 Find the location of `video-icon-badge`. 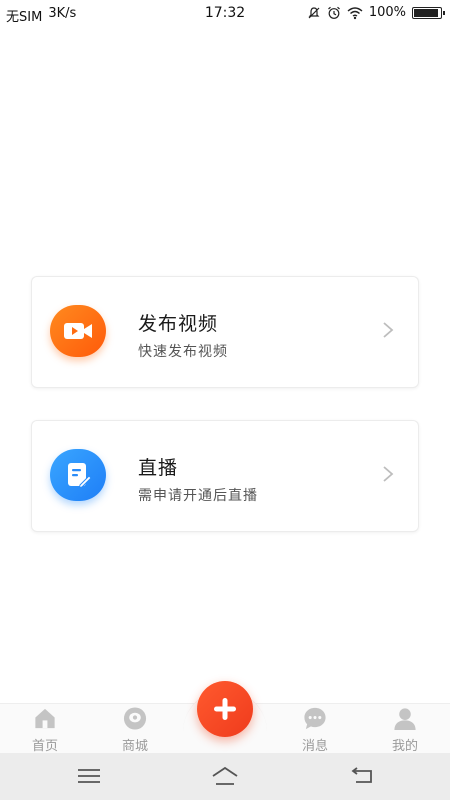

video-icon-badge is located at coordinates (78, 331).